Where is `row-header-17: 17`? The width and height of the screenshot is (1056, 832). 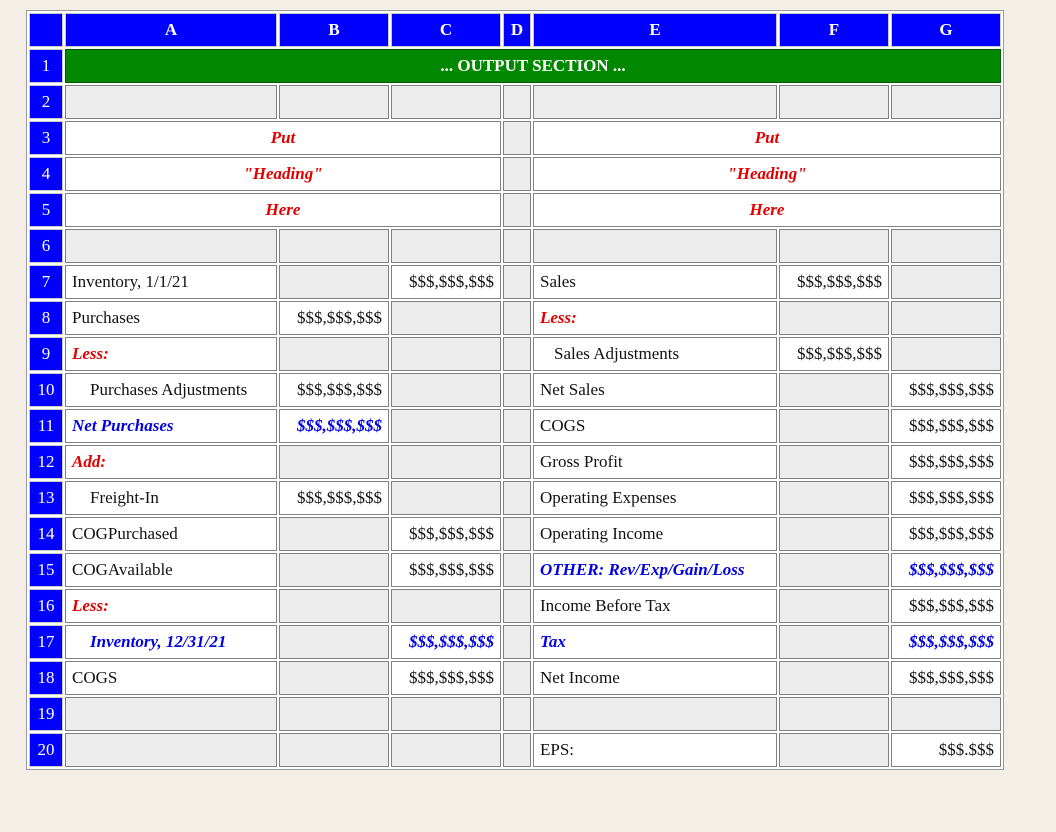
row-header-17: 17 is located at coordinates (46, 642).